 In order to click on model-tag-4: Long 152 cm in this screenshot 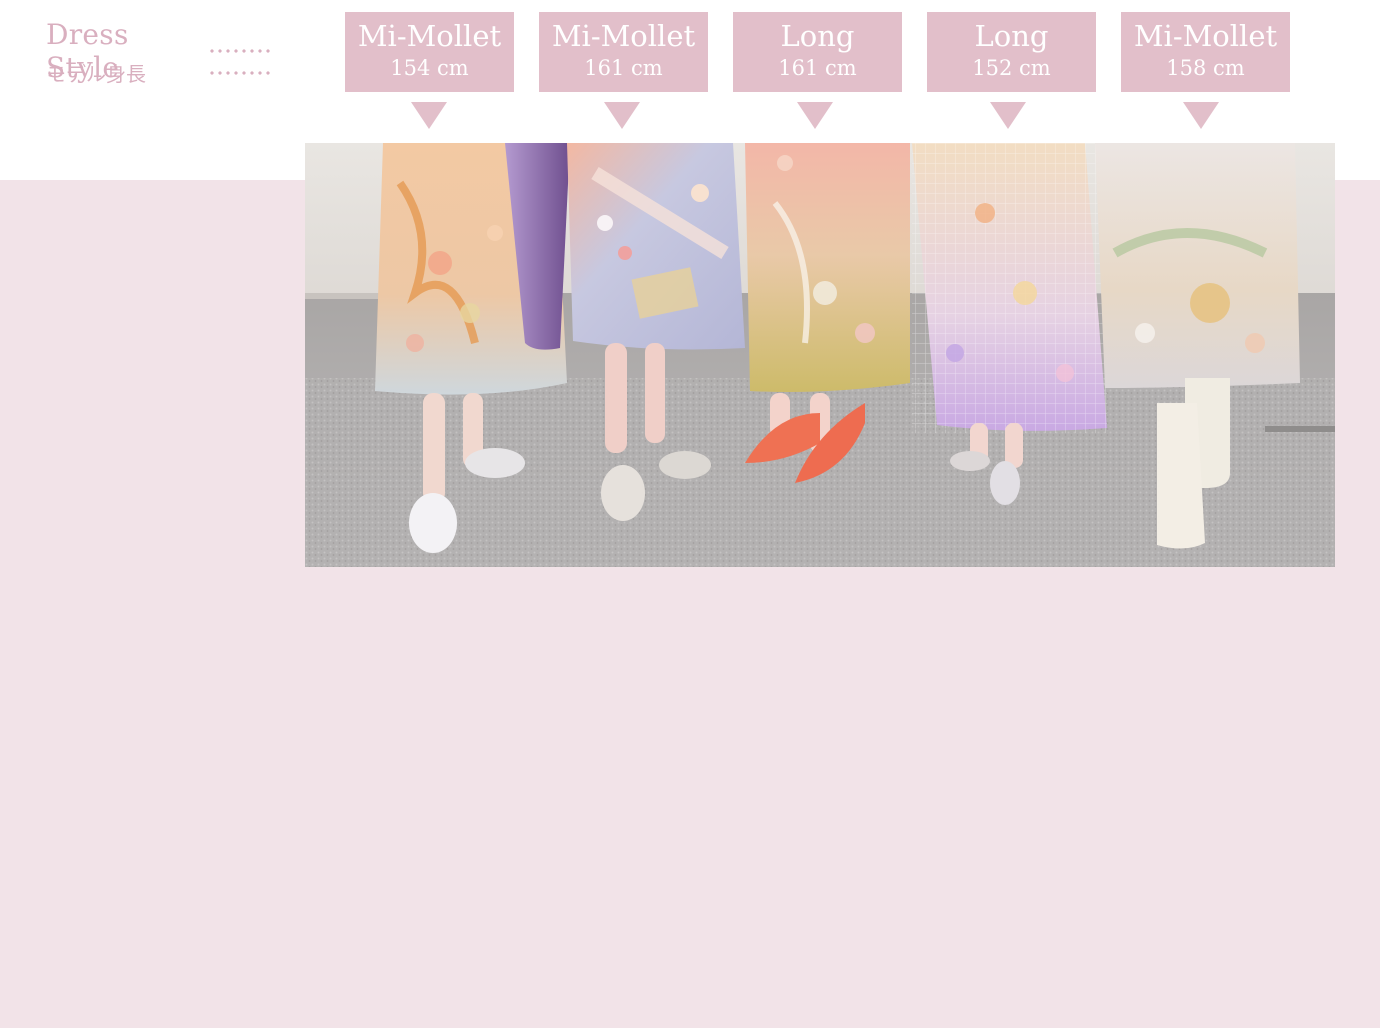, I will do `click(1011, 52)`.